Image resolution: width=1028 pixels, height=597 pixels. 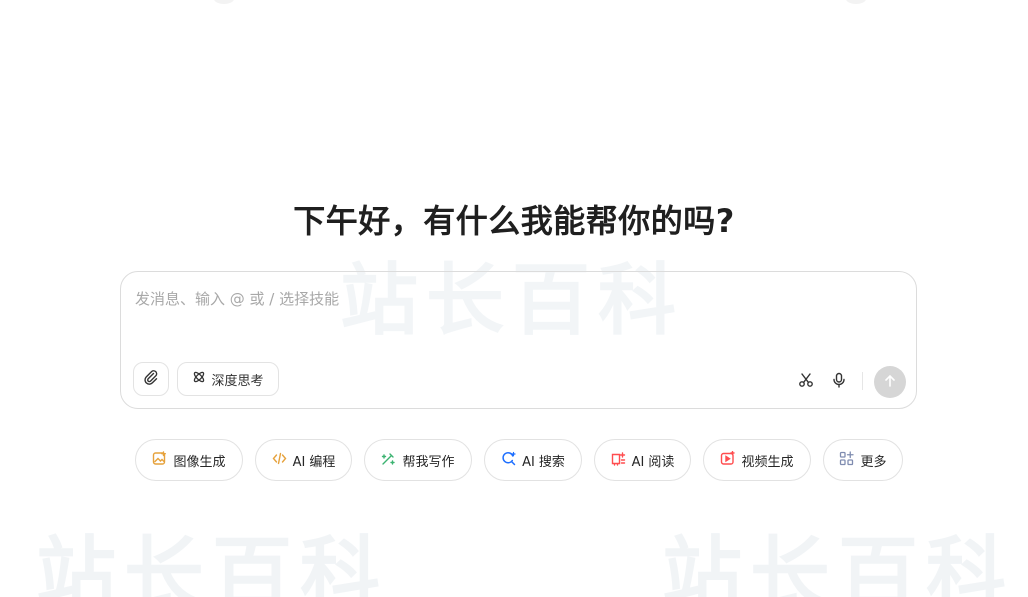 What do you see at coordinates (515, 318) in the screenshot?
I see `message-input` at bounding box center [515, 318].